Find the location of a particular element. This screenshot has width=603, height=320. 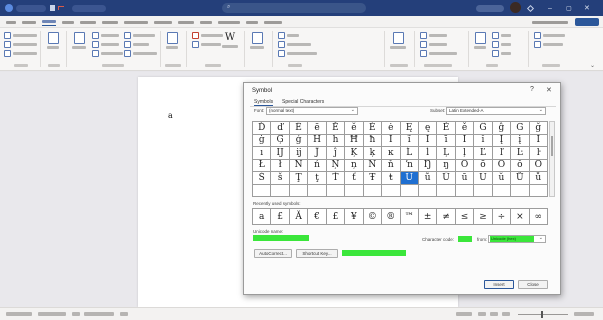

symbol-cell: Ę is located at coordinates (409, 128).